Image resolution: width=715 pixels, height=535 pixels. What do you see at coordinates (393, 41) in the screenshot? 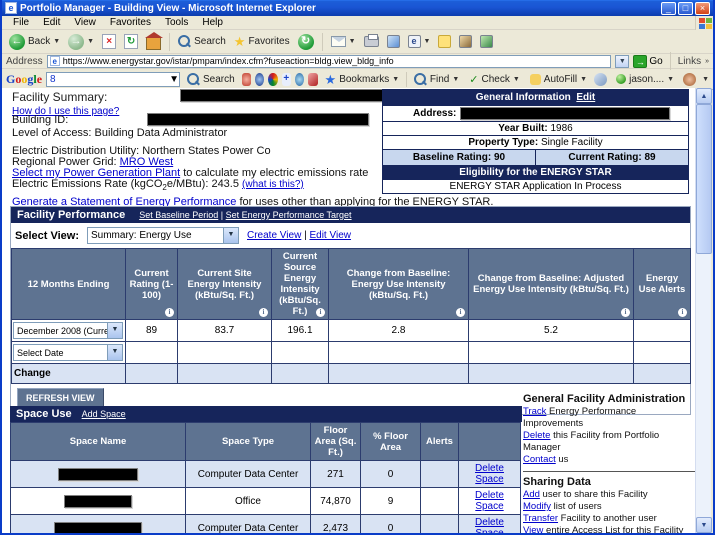
I see `edit-button` at bounding box center [393, 41].